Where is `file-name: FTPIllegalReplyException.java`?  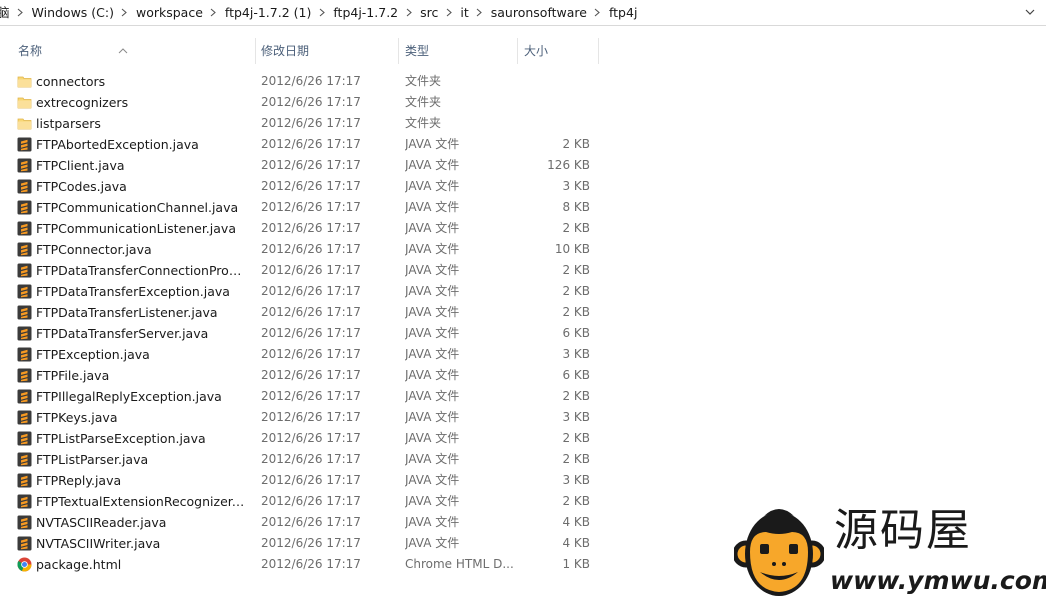
file-name: FTPIllegalReplyException.java is located at coordinates (129, 396).